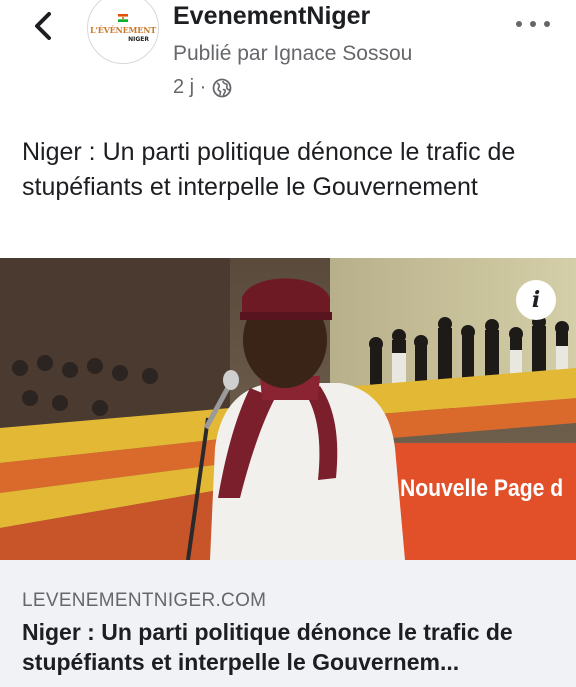 Image resolution: width=576 pixels, height=687 pixels. What do you see at coordinates (138, 39) in the screenshot?
I see `logo-text-line2: NIGER` at bounding box center [138, 39].